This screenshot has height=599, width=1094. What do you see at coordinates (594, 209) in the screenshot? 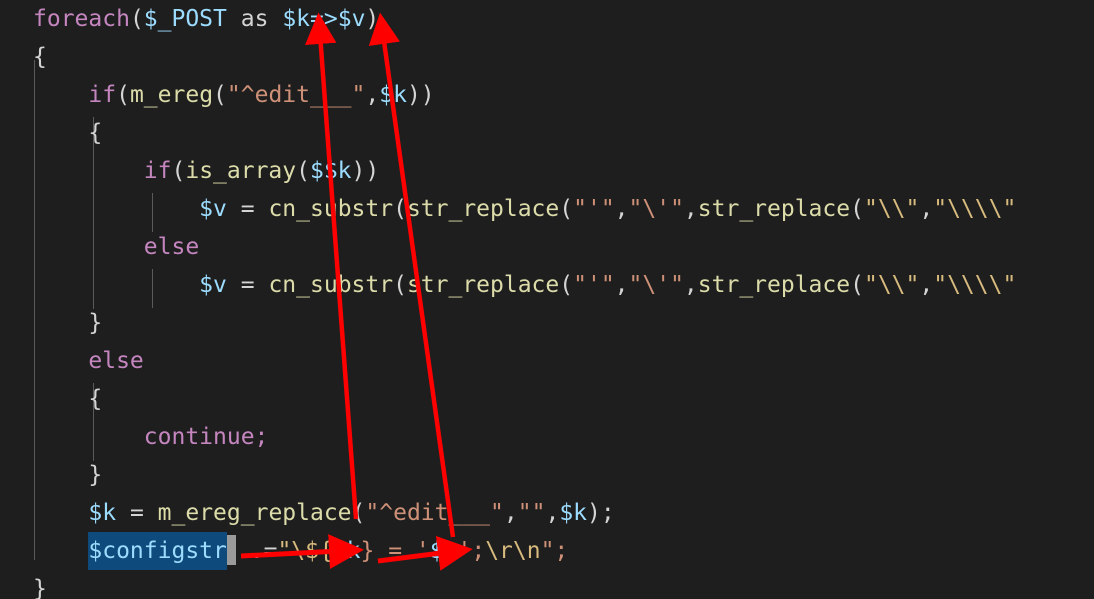
I see `string-single-quote-6: "'"` at bounding box center [594, 209].